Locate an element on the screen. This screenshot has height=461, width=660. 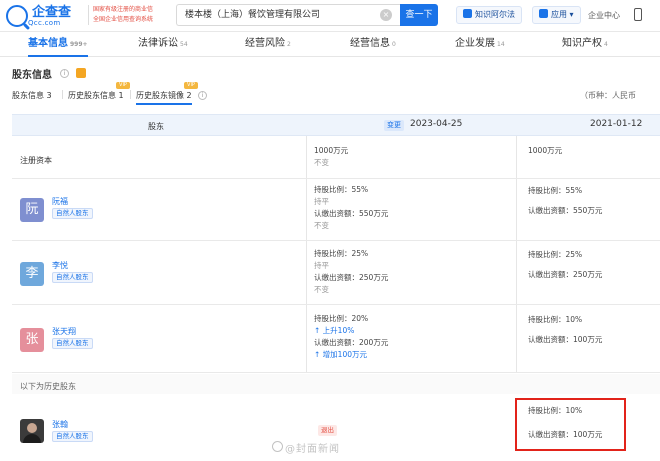
mobile-icon is located at coordinates (638, 14).